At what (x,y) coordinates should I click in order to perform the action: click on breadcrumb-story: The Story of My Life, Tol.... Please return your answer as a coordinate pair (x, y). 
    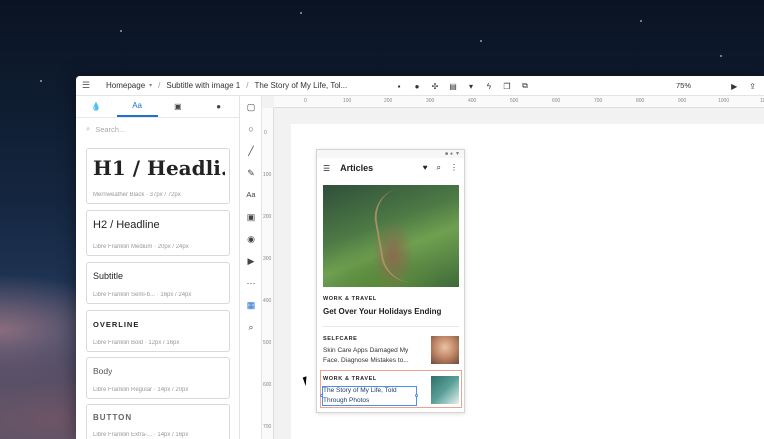
    Looking at the image, I should click on (300, 85).